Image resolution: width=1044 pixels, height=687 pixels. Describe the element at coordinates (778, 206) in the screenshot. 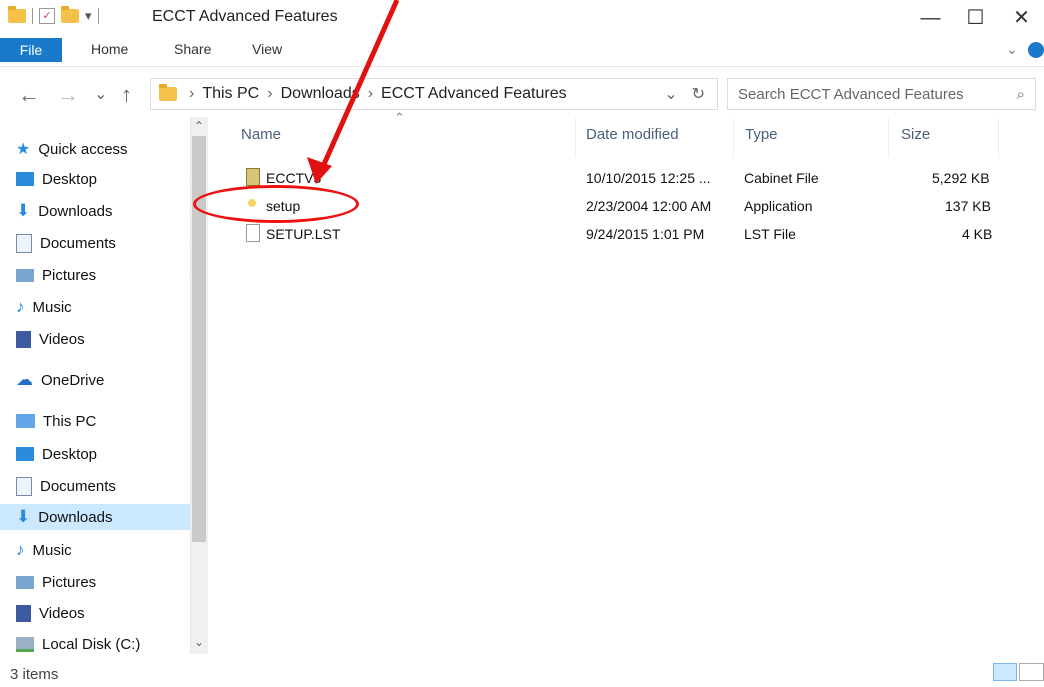

I see `file-type: Application` at that location.